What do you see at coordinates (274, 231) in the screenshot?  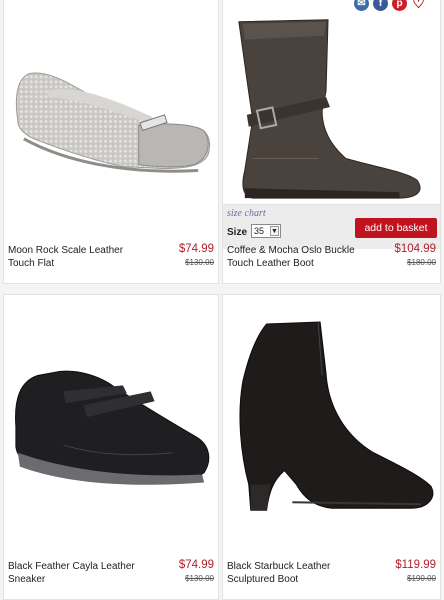 I see `chevron-down-icon: ▼` at bounding box center [274, 231].